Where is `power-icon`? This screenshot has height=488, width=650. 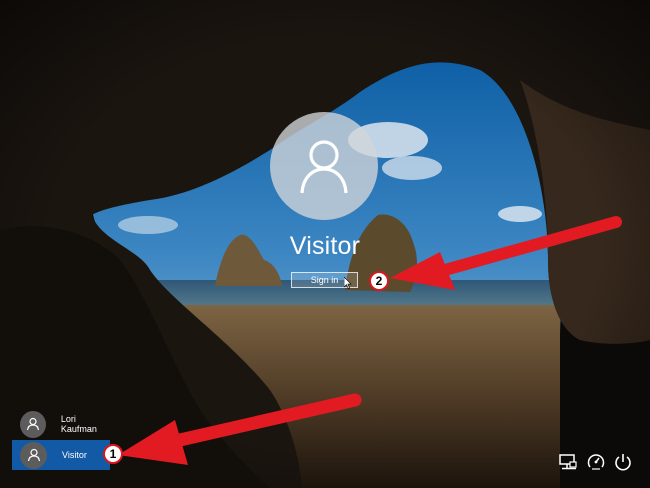 power-icon is located at coordinates (623, 462).